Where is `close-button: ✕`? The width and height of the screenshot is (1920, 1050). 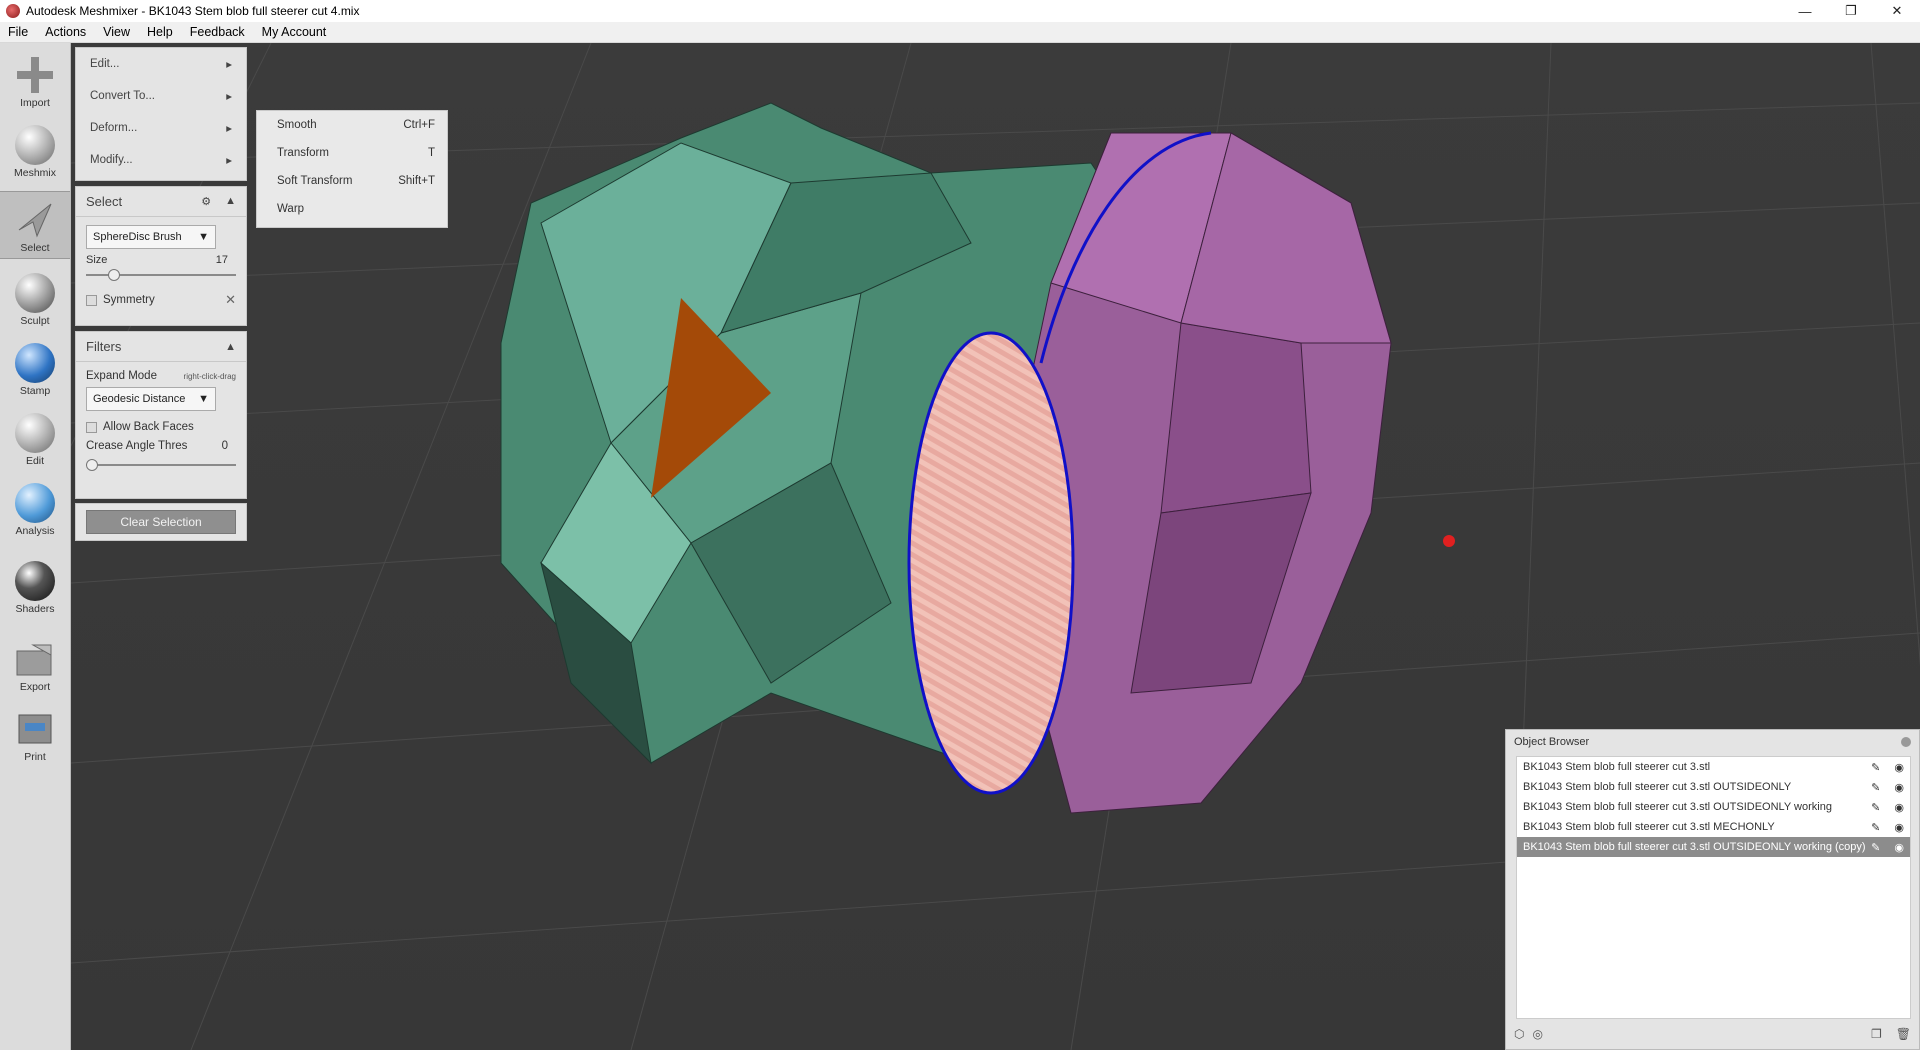
close-button: ✕ is located at coordinates (1897, 11).